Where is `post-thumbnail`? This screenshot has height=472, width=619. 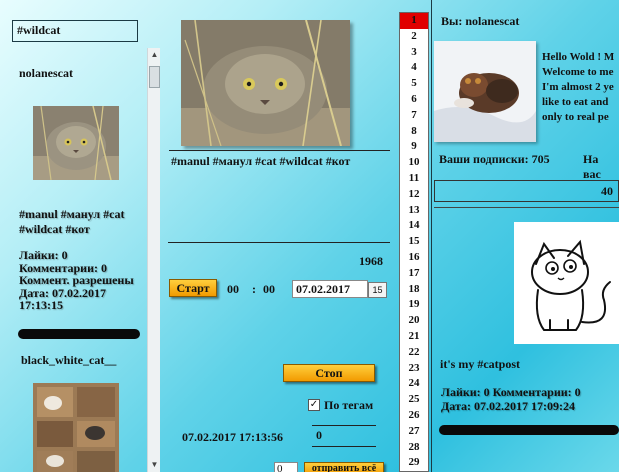
post-thumbnail is located at coordinates (76, 143).